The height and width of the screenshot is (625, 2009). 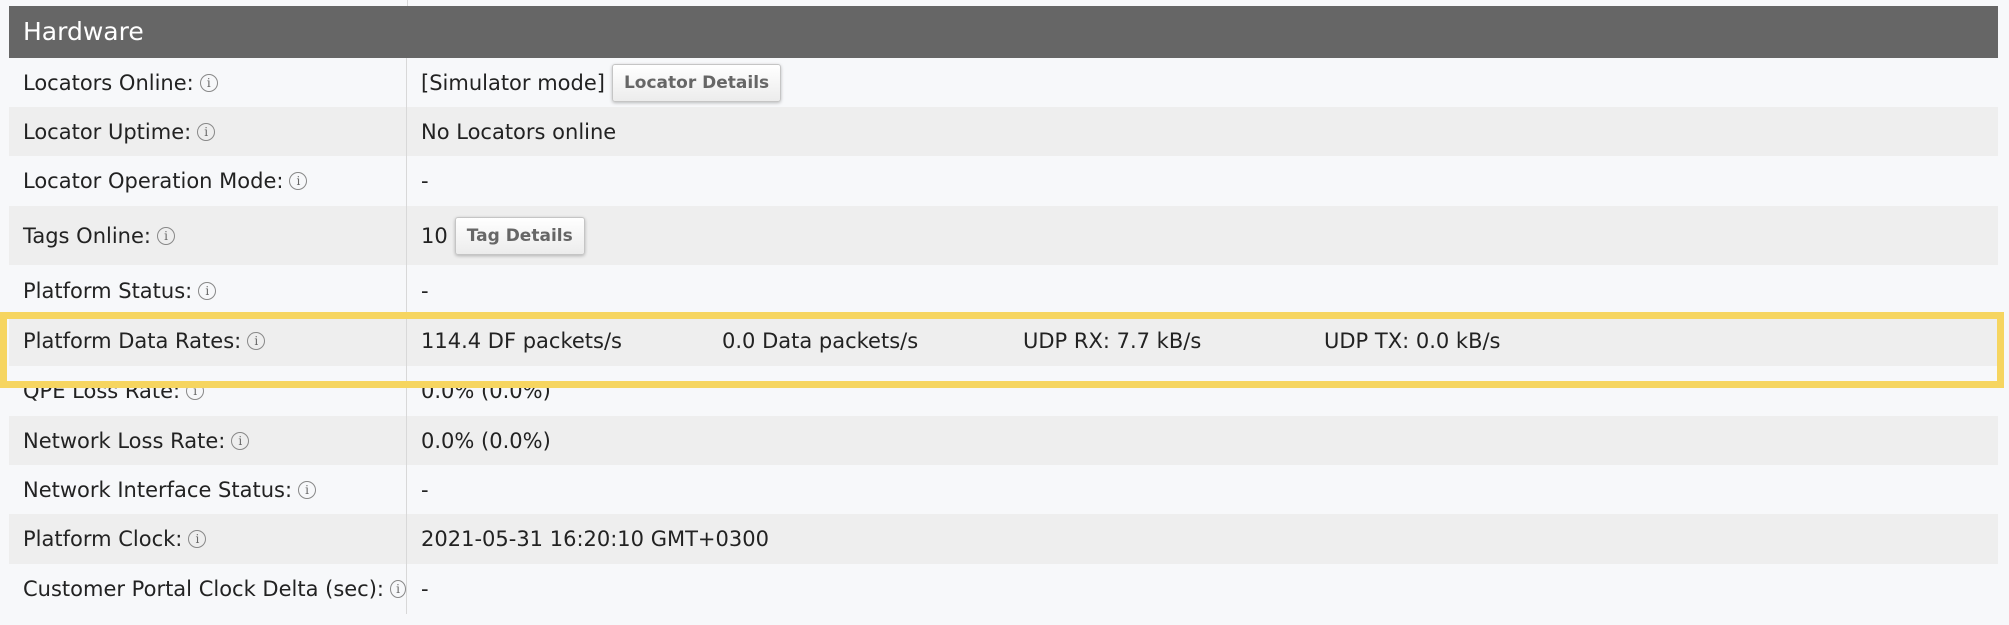 I want to click on label-text: Platform Clock:, so click(x=103, y=539).